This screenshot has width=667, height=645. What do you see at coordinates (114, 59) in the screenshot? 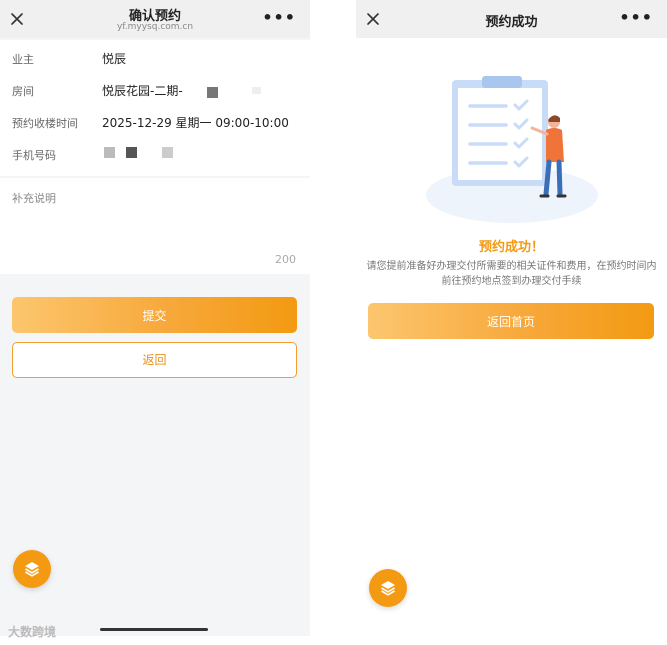
I see `info-value: 悦辰` at bounding box center [114, 59].